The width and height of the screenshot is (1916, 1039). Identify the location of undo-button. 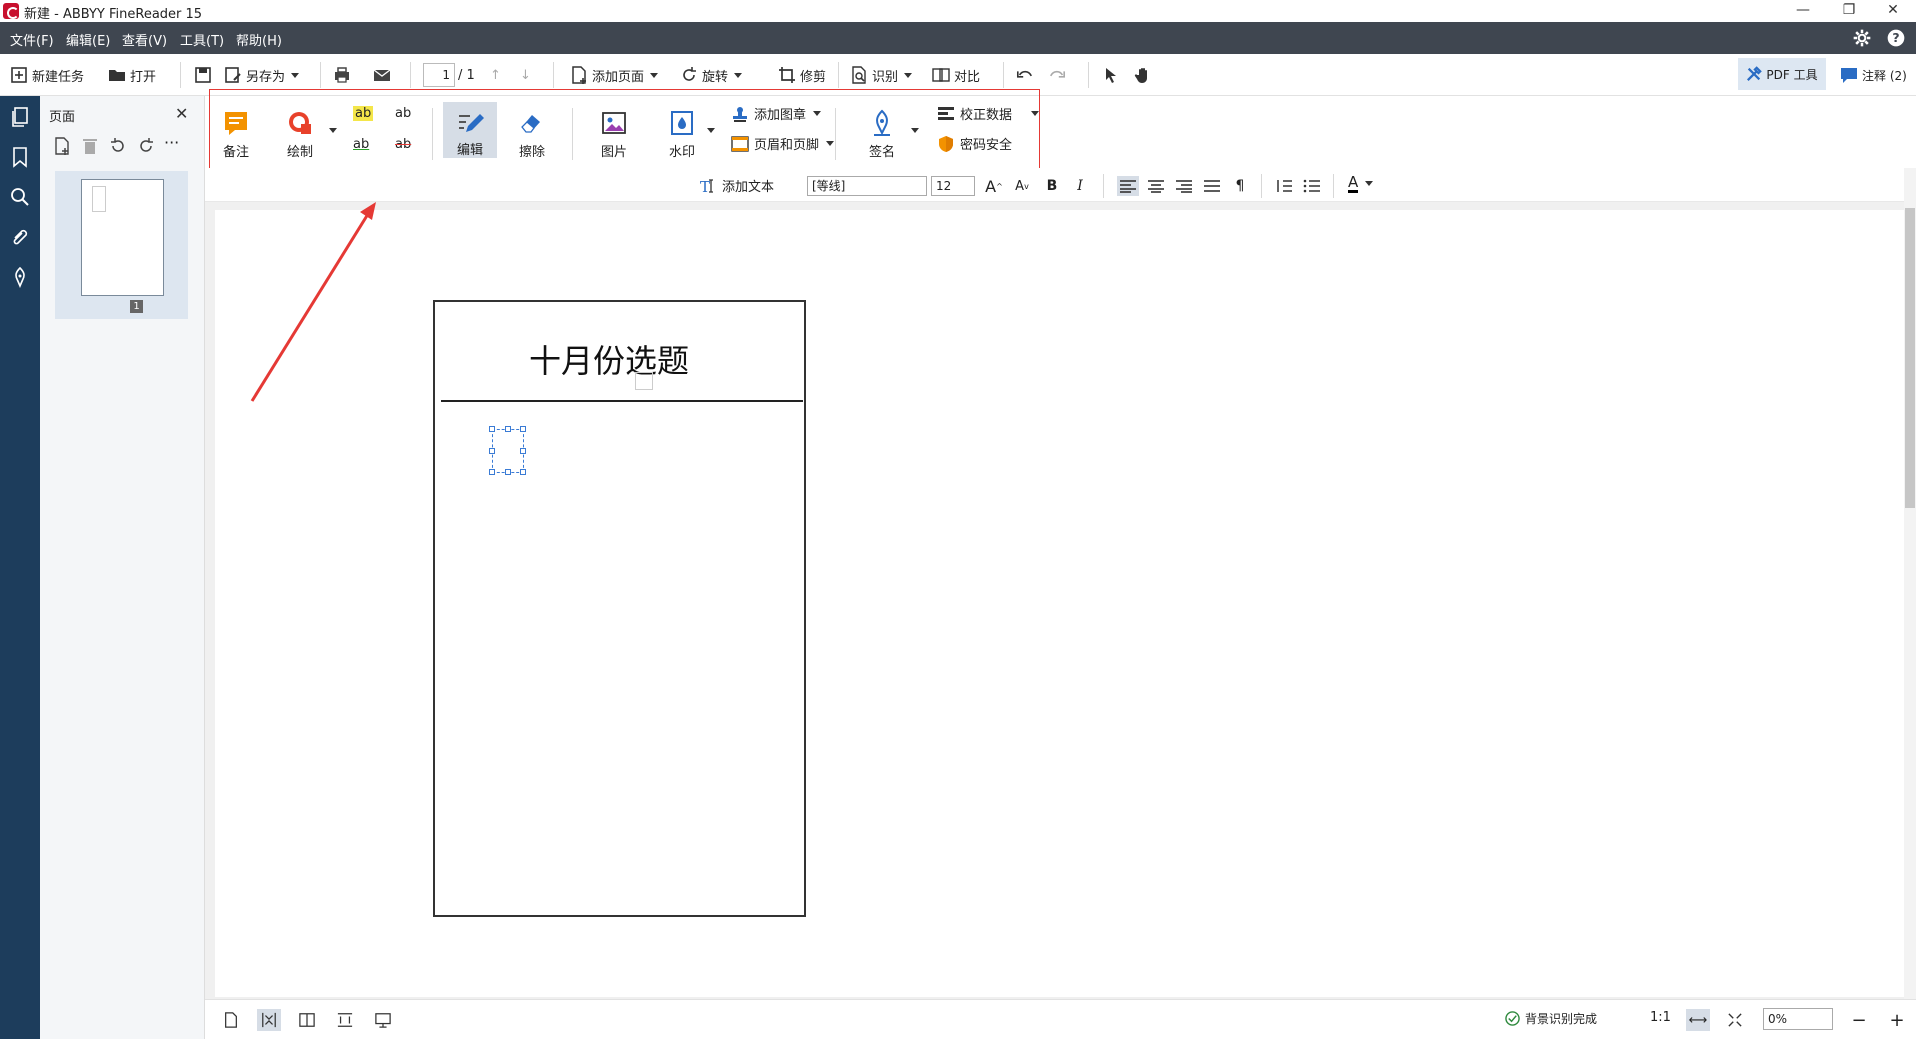
(1025, 75).